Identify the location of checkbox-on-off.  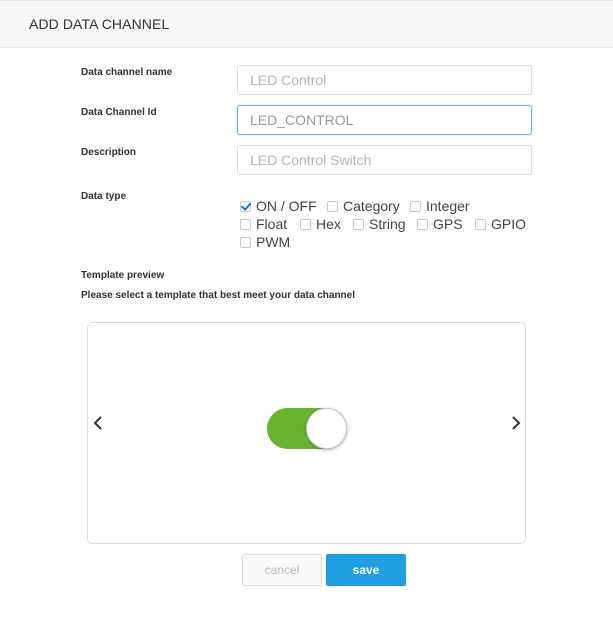
(245, 206).